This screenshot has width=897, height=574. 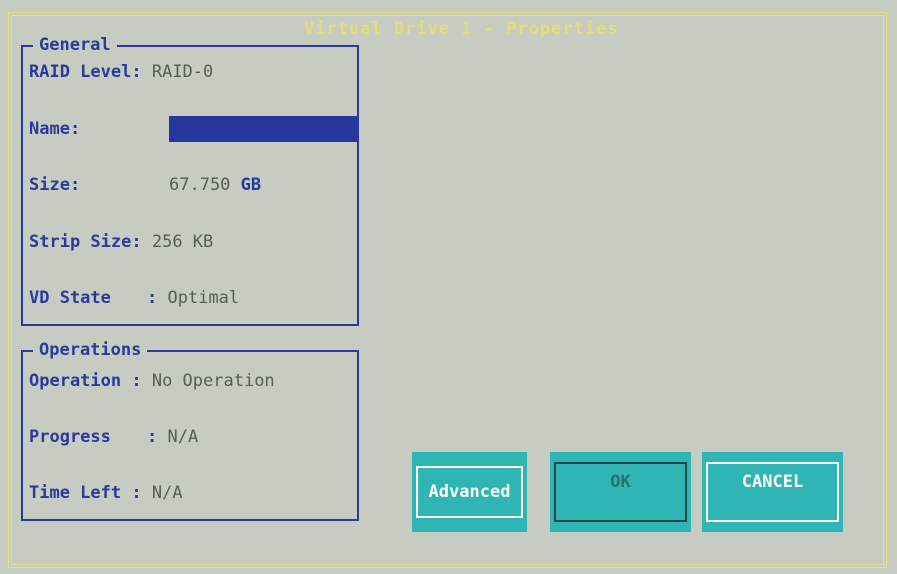 I want to click on progress-label: Progress, so click(x=70, y=437).